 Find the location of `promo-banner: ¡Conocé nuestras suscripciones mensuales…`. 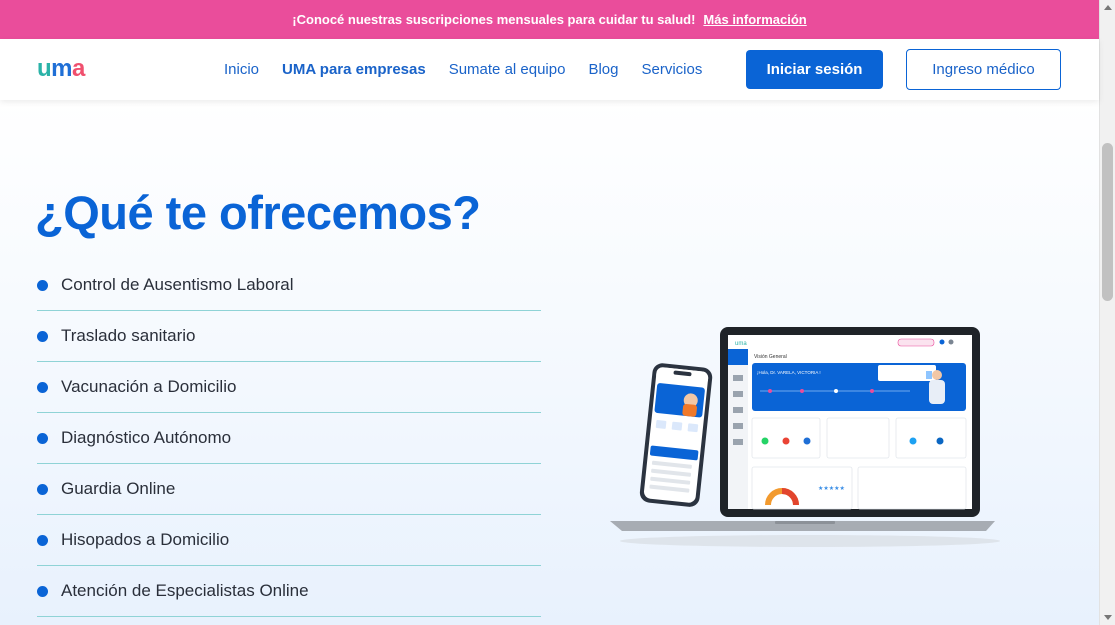

promo-banner: ¡Conocé nuestras suscripciones mensuales… is located at coordinates (549, 19).